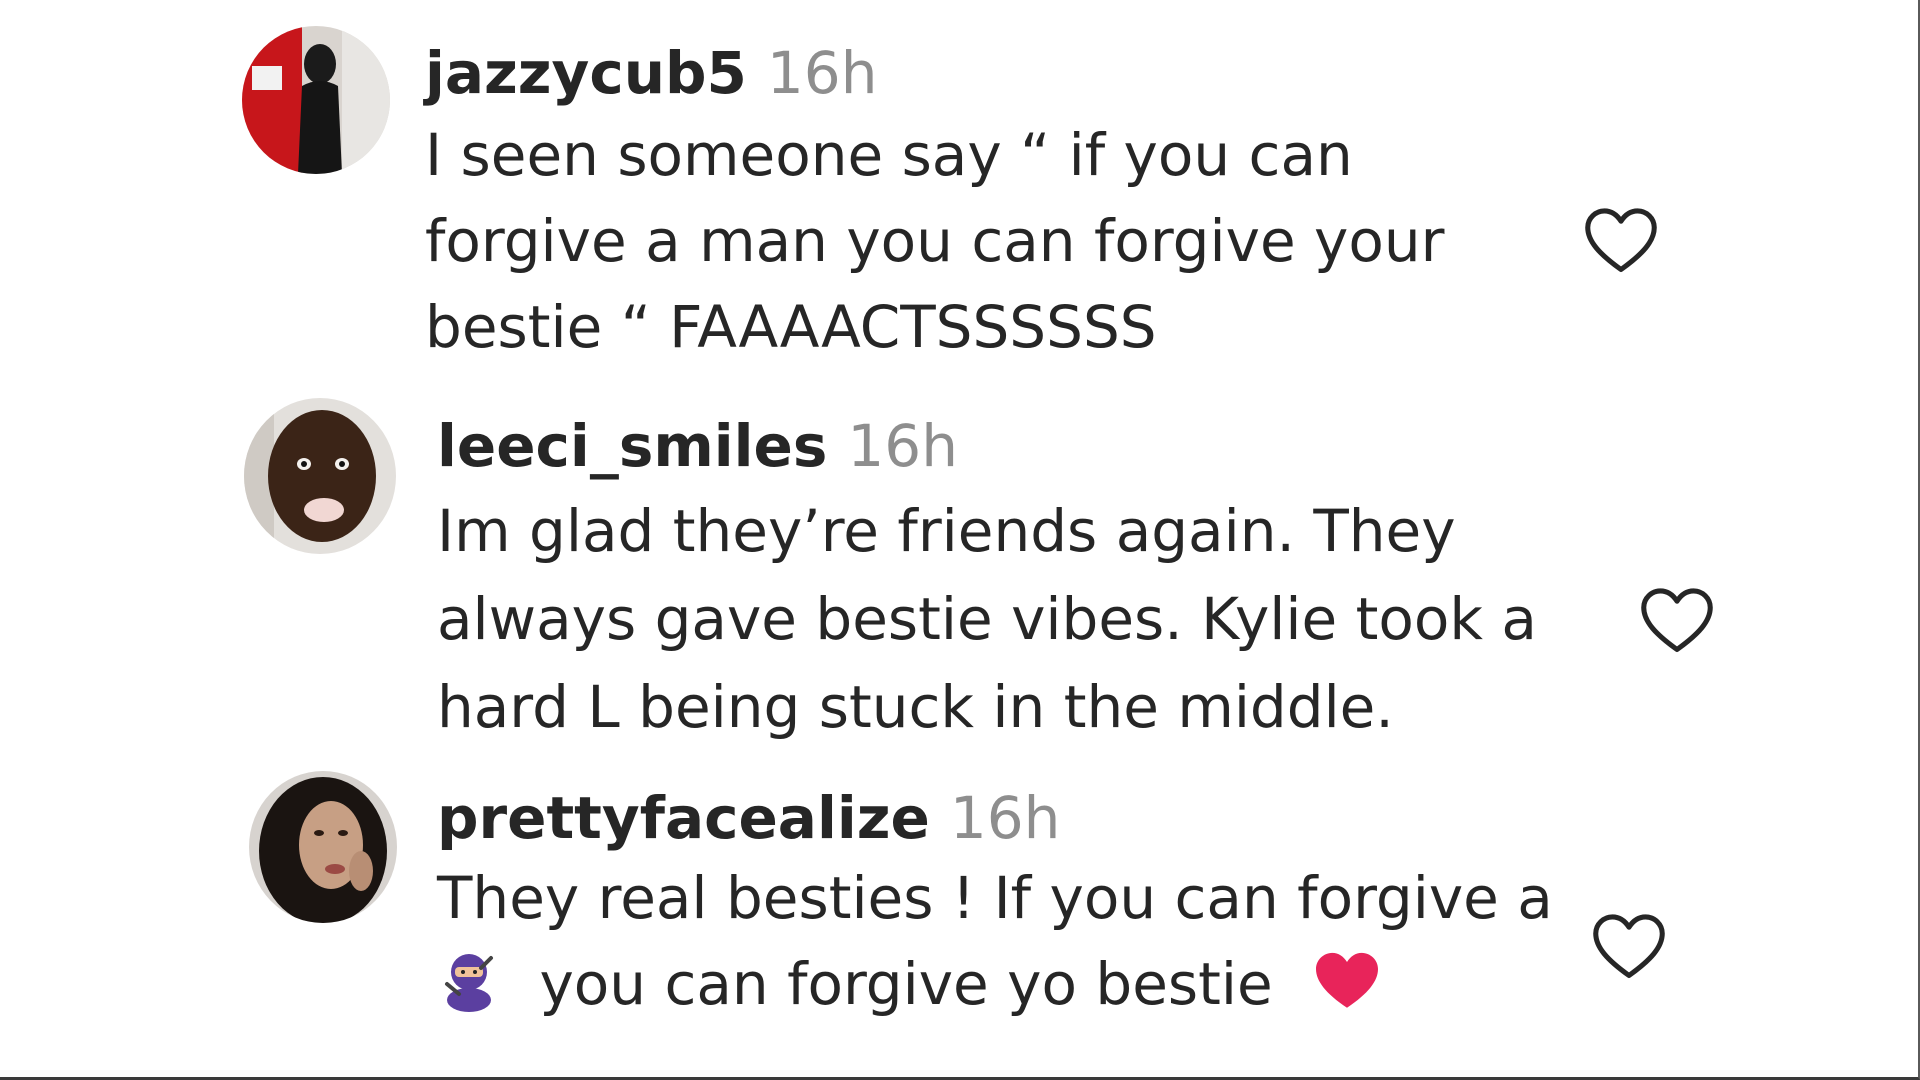  What do you see at coordinates (935, 241) in the screenshot?
I see `comment-line: forgive a man you can forgive your` at bounding box center [935, 241].